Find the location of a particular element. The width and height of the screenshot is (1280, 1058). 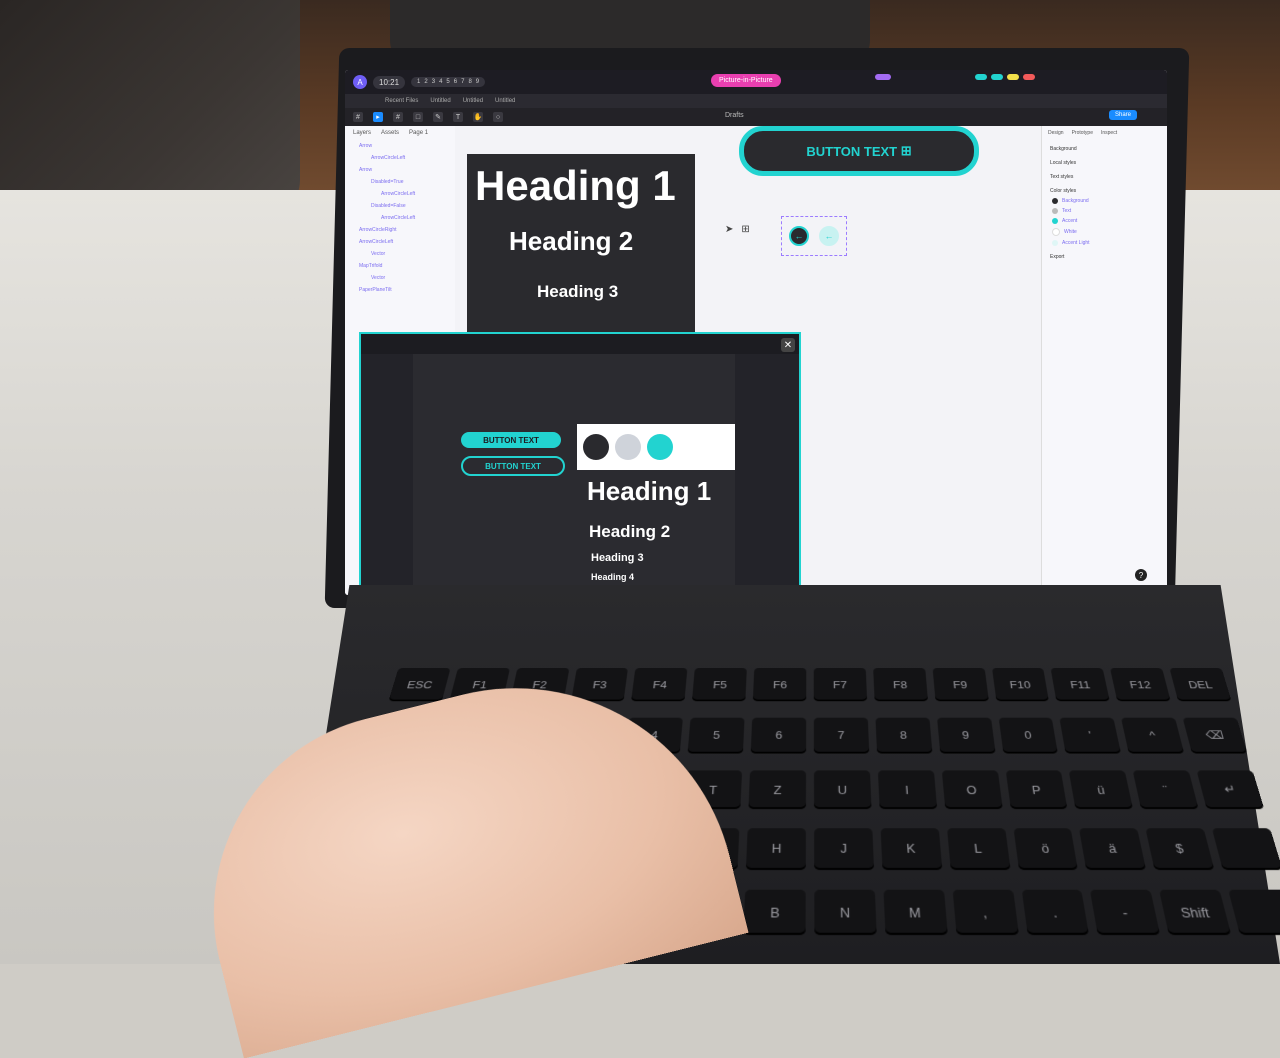

keyboard-key: F4 is located at coordinates (659, 684).